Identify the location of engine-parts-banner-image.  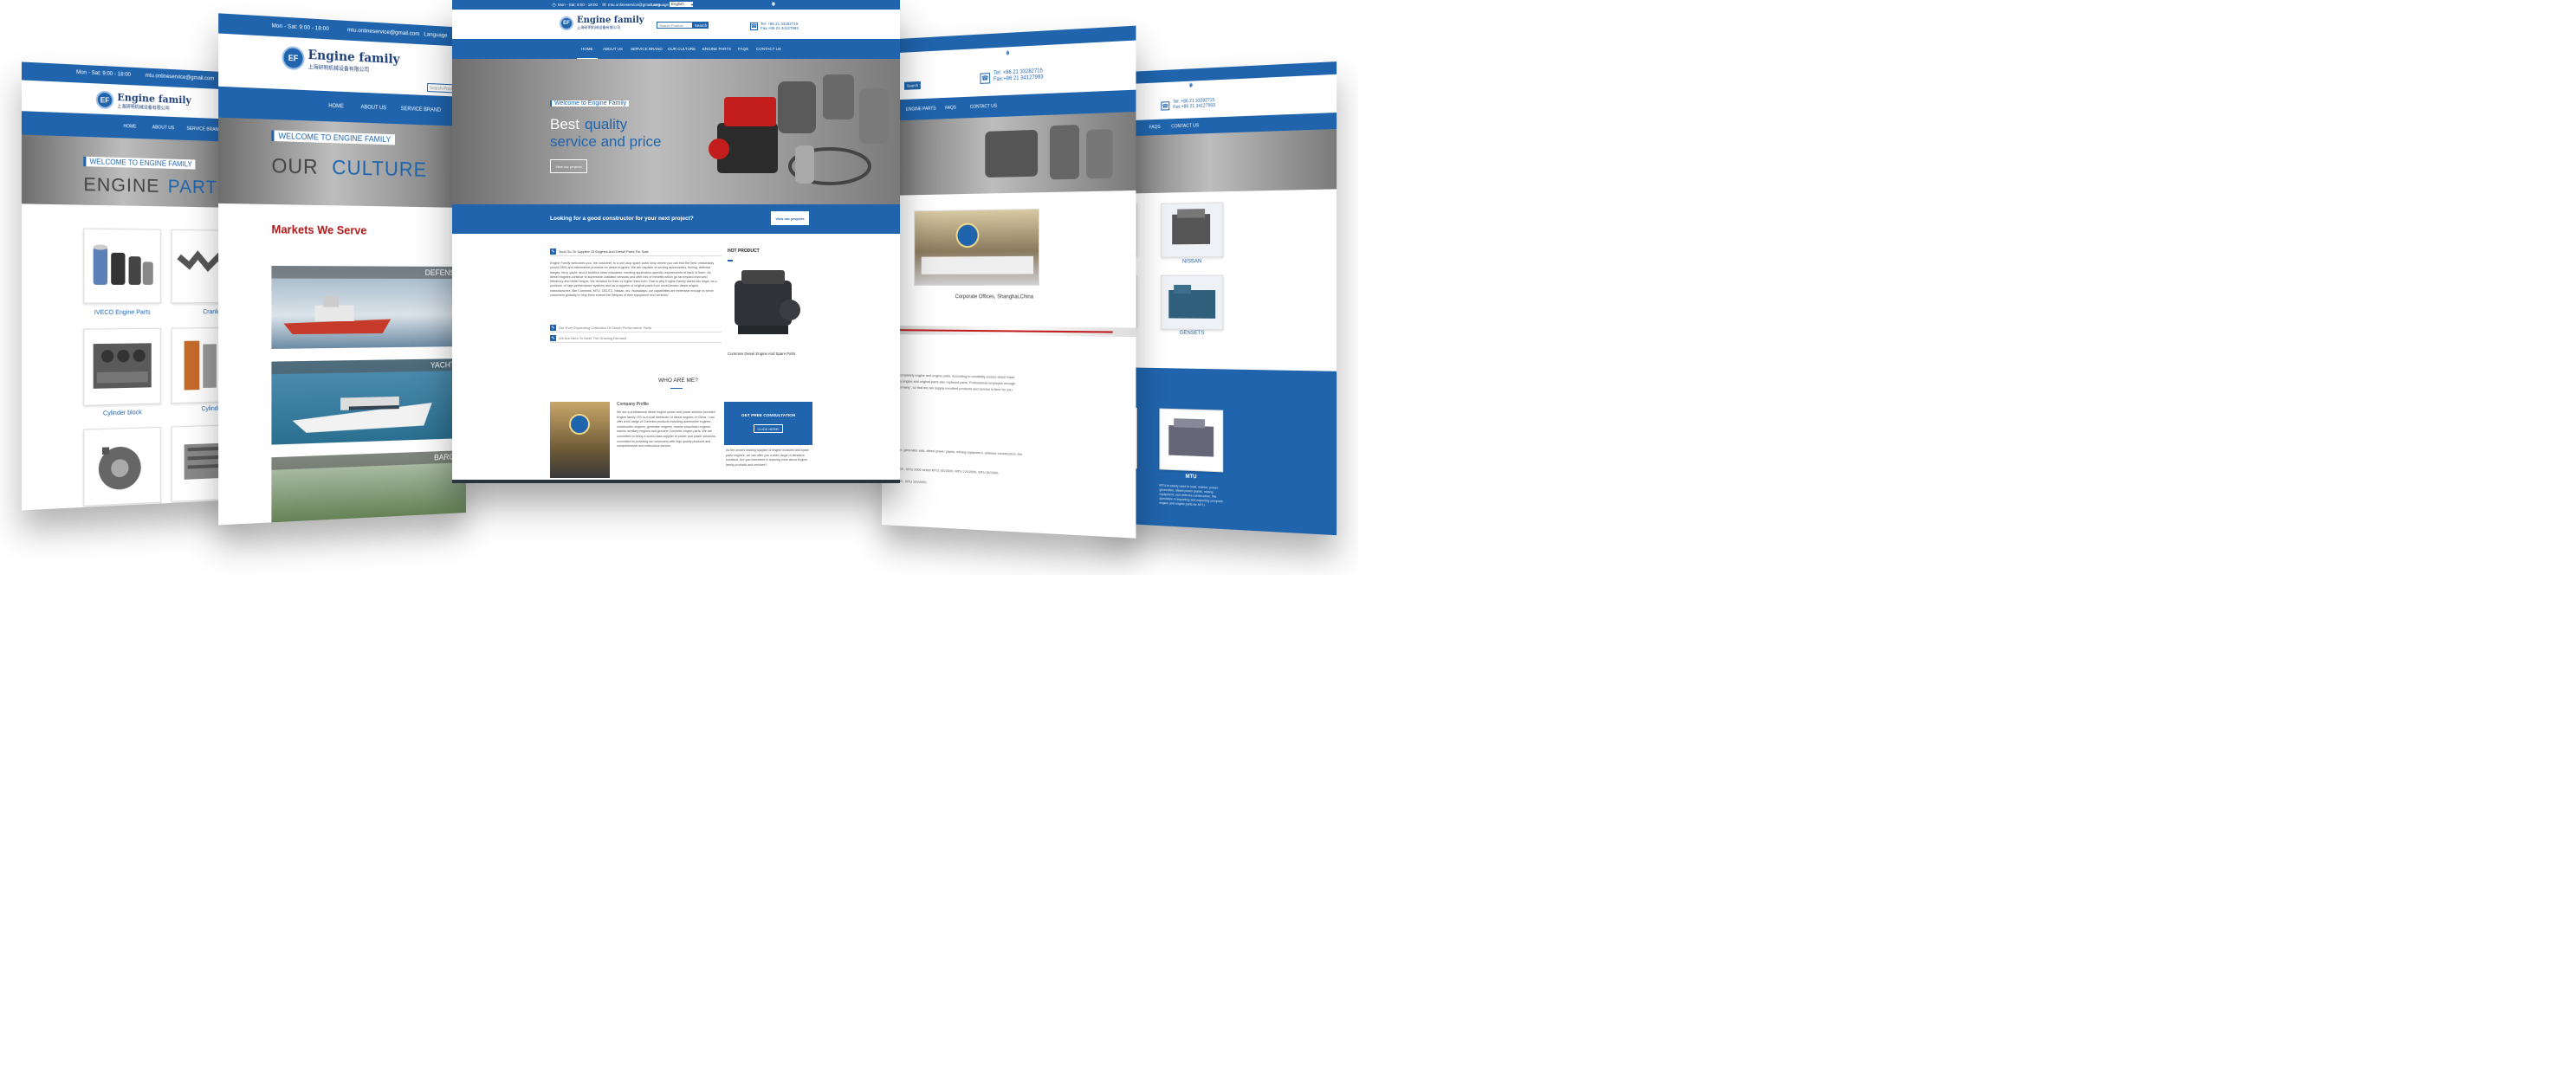
(1053, 154).